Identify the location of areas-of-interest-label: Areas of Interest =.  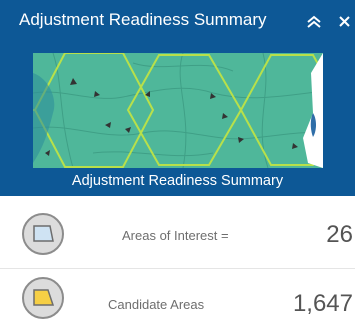
(175, 235).